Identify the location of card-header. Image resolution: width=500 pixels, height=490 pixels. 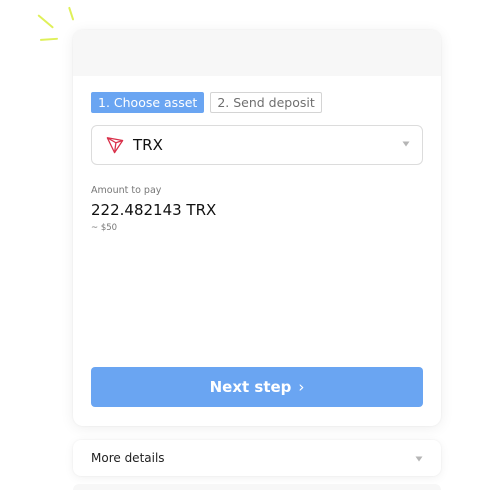
(257, 53).